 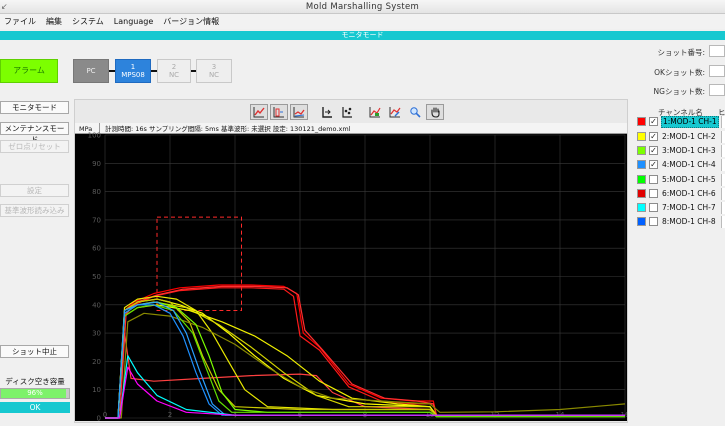 I want to click on title-bar: ↙ Mold Marshalling System, so click(x=362, y=7).